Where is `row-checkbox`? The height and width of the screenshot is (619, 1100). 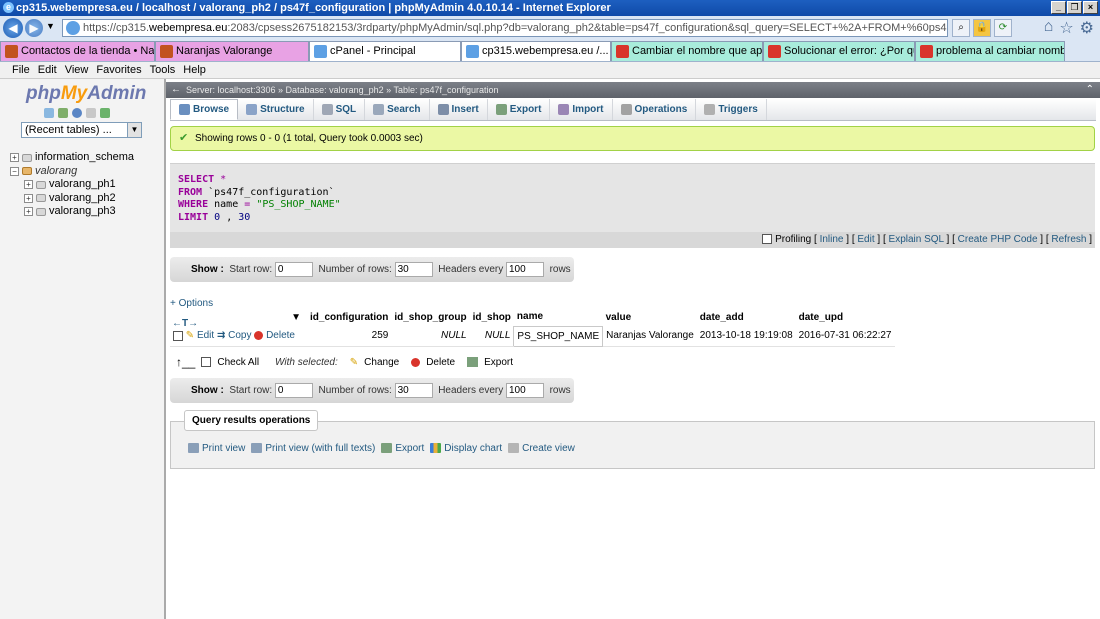
row-checkbox is located at coordinates (178, 335).